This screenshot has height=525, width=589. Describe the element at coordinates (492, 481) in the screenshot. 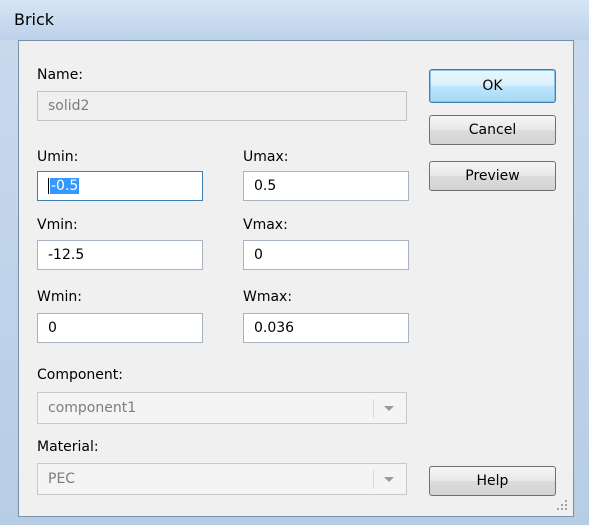

I see `help-button: Help` at that location.